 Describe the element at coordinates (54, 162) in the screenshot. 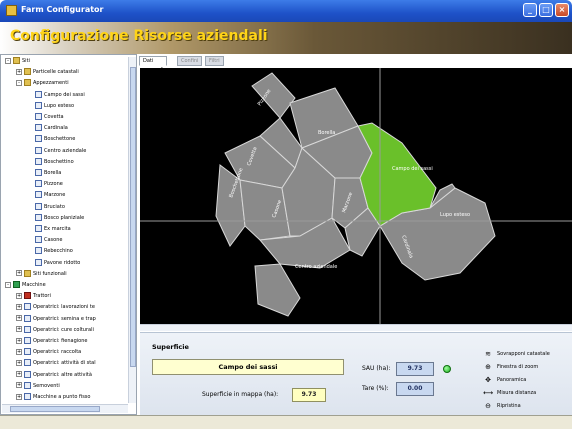

I see `tree-item: Boschettino` at that location.